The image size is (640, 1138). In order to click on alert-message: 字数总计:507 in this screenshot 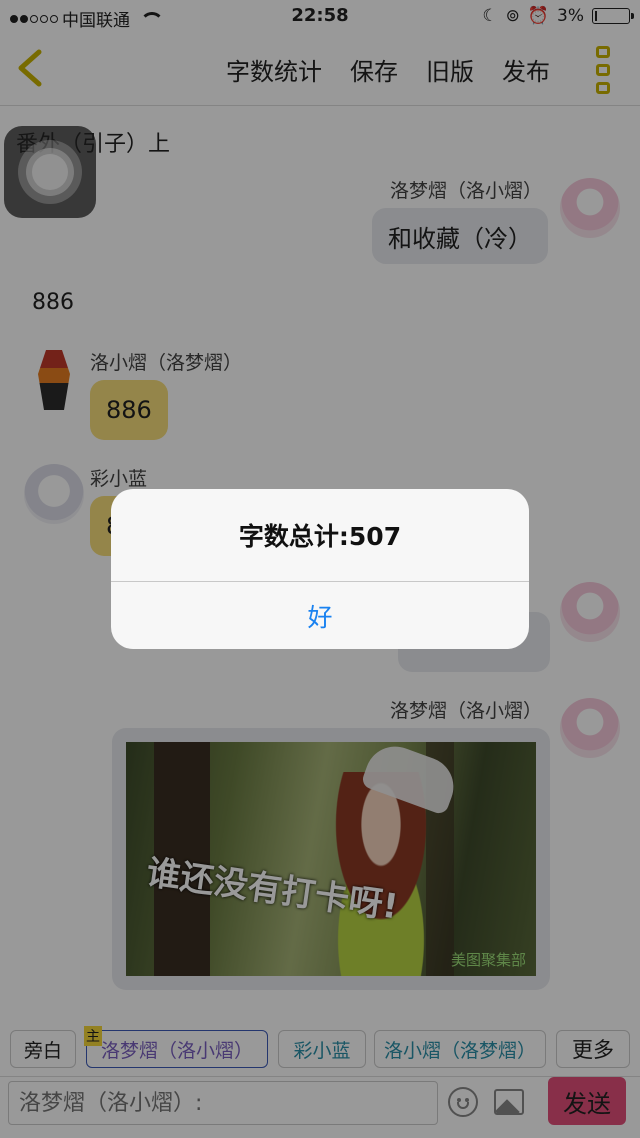, I will do `click(320, 536)`.